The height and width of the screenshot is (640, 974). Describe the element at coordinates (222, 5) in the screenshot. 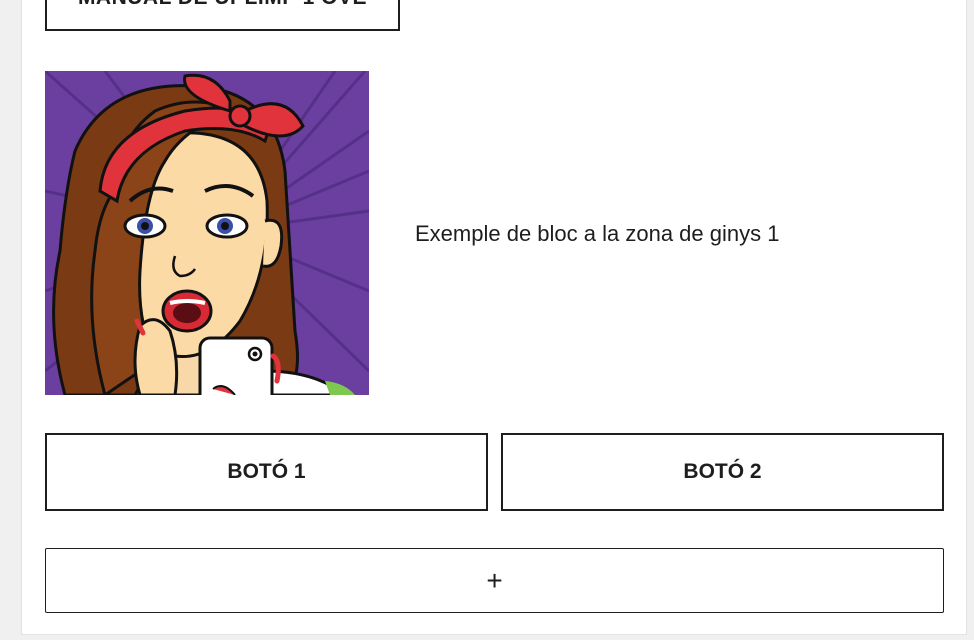

I see `top-button-label: MANUAL DE UPLIMP 1 OVE` at that location.